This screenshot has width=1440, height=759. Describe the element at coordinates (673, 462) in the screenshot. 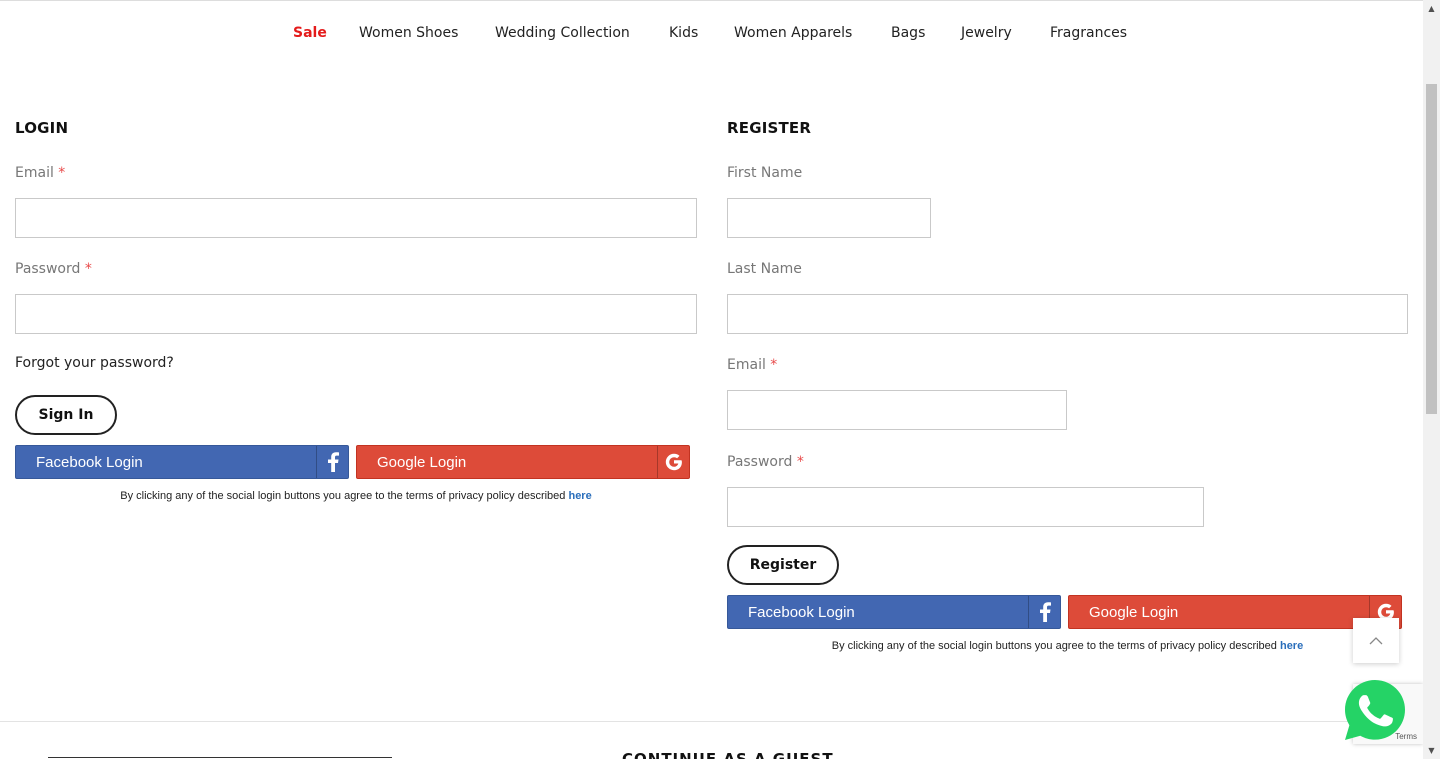

I see `google-icon` at that location.